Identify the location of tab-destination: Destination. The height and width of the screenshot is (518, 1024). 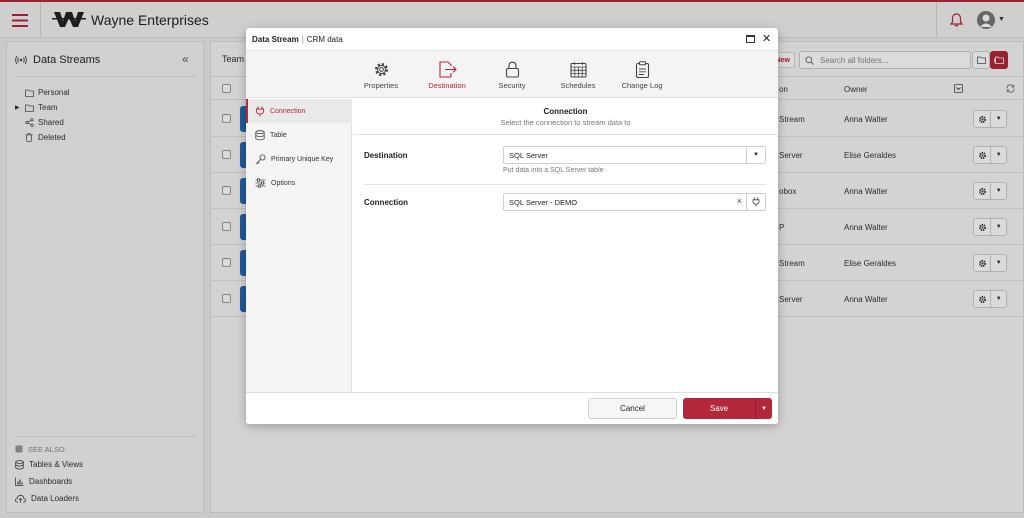
(447, 74).